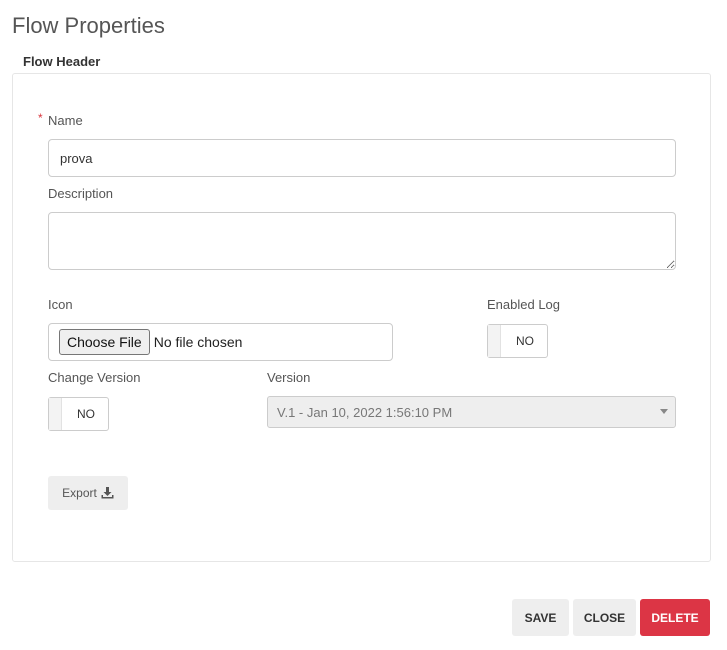 This screenshot has height=650, width=727. What do you see at coordinates (540, 617) in the screenshot?
I see `save-button: SAVE` at bounding box center [540, 617].